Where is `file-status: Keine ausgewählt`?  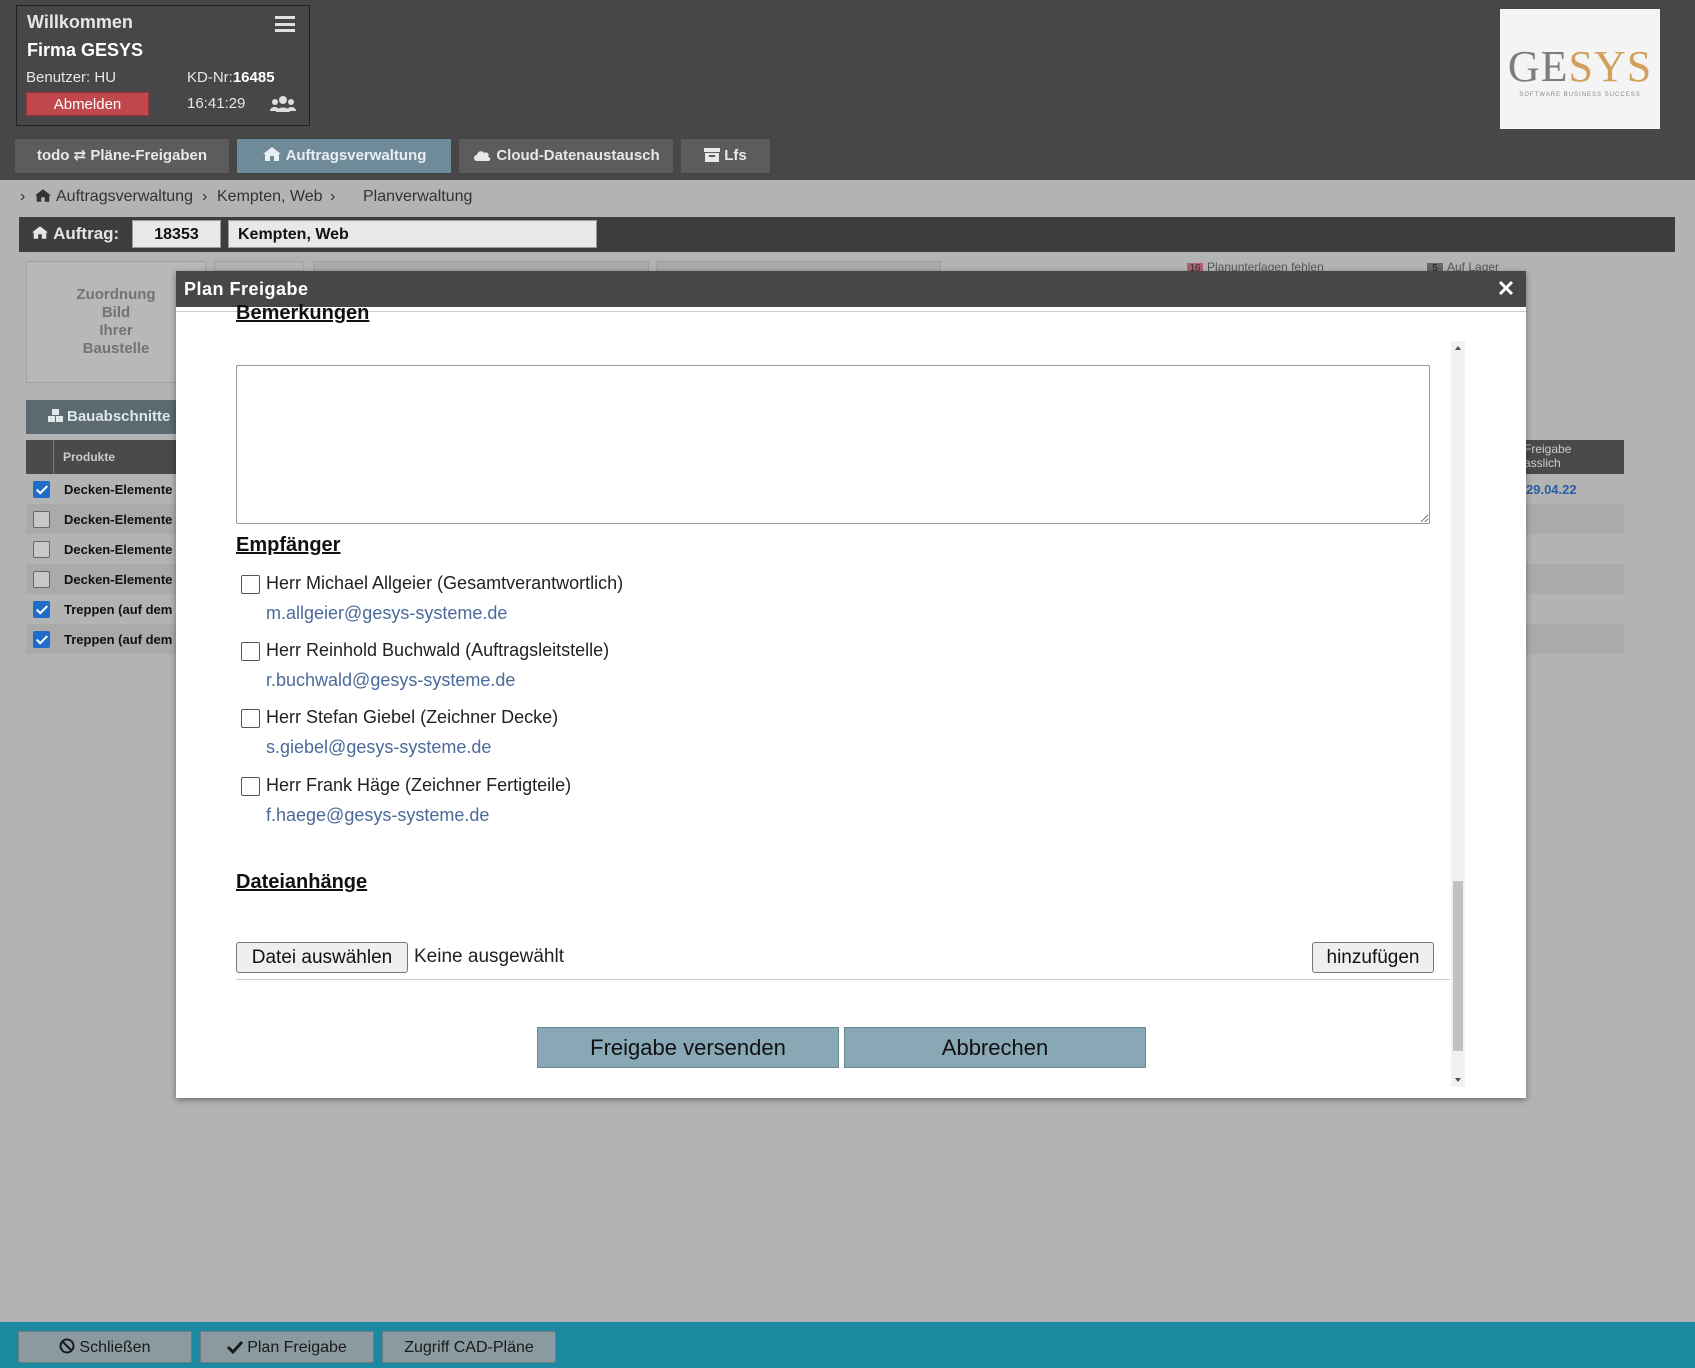
file-status: Keine ausgewählt is located at coordinates (489, 956).